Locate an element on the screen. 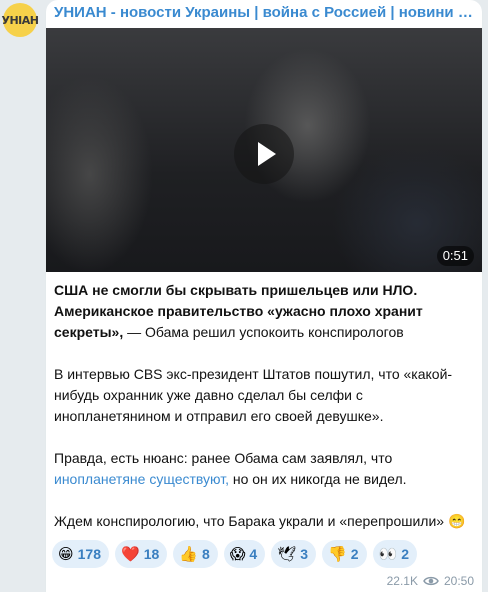 The image size is (488, 592). reaction-count: 4 is located at coordinates (253, 554).